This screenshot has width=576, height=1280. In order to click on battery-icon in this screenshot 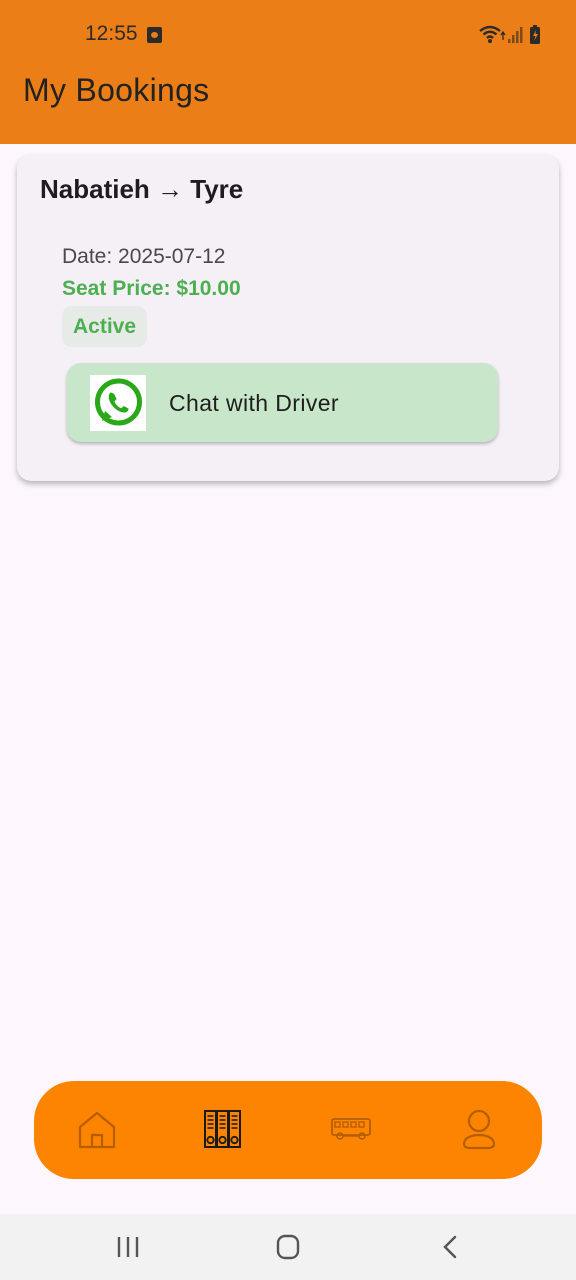, I will do `click(535, 34)`.